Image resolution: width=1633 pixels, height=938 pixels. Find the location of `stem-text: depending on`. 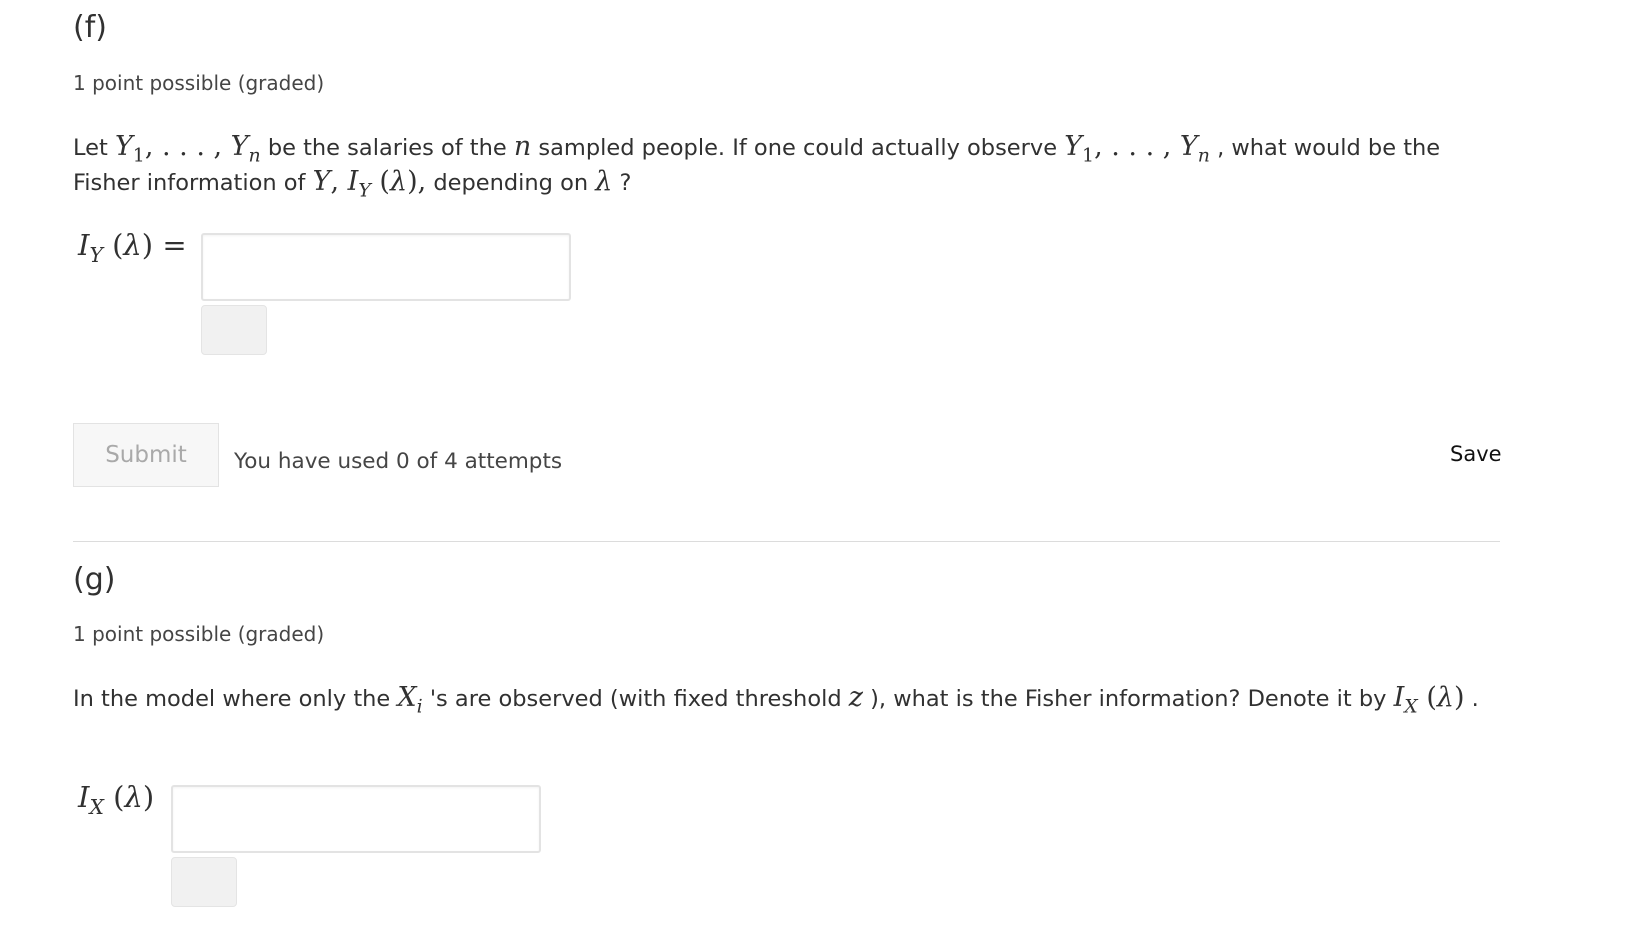

stem-text: depending on is located at coordinates (514, 183).